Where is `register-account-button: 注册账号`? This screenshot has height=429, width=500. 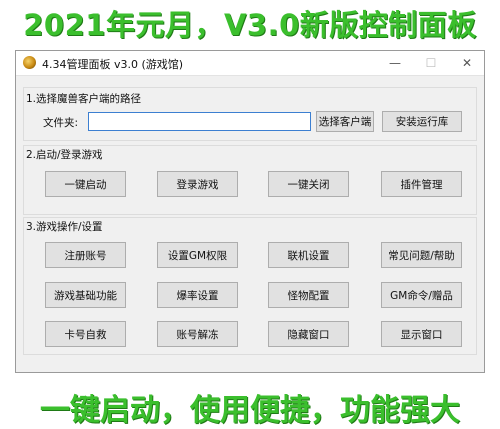
register-account-button: 注册账号 is located at coordinates (85, 255).